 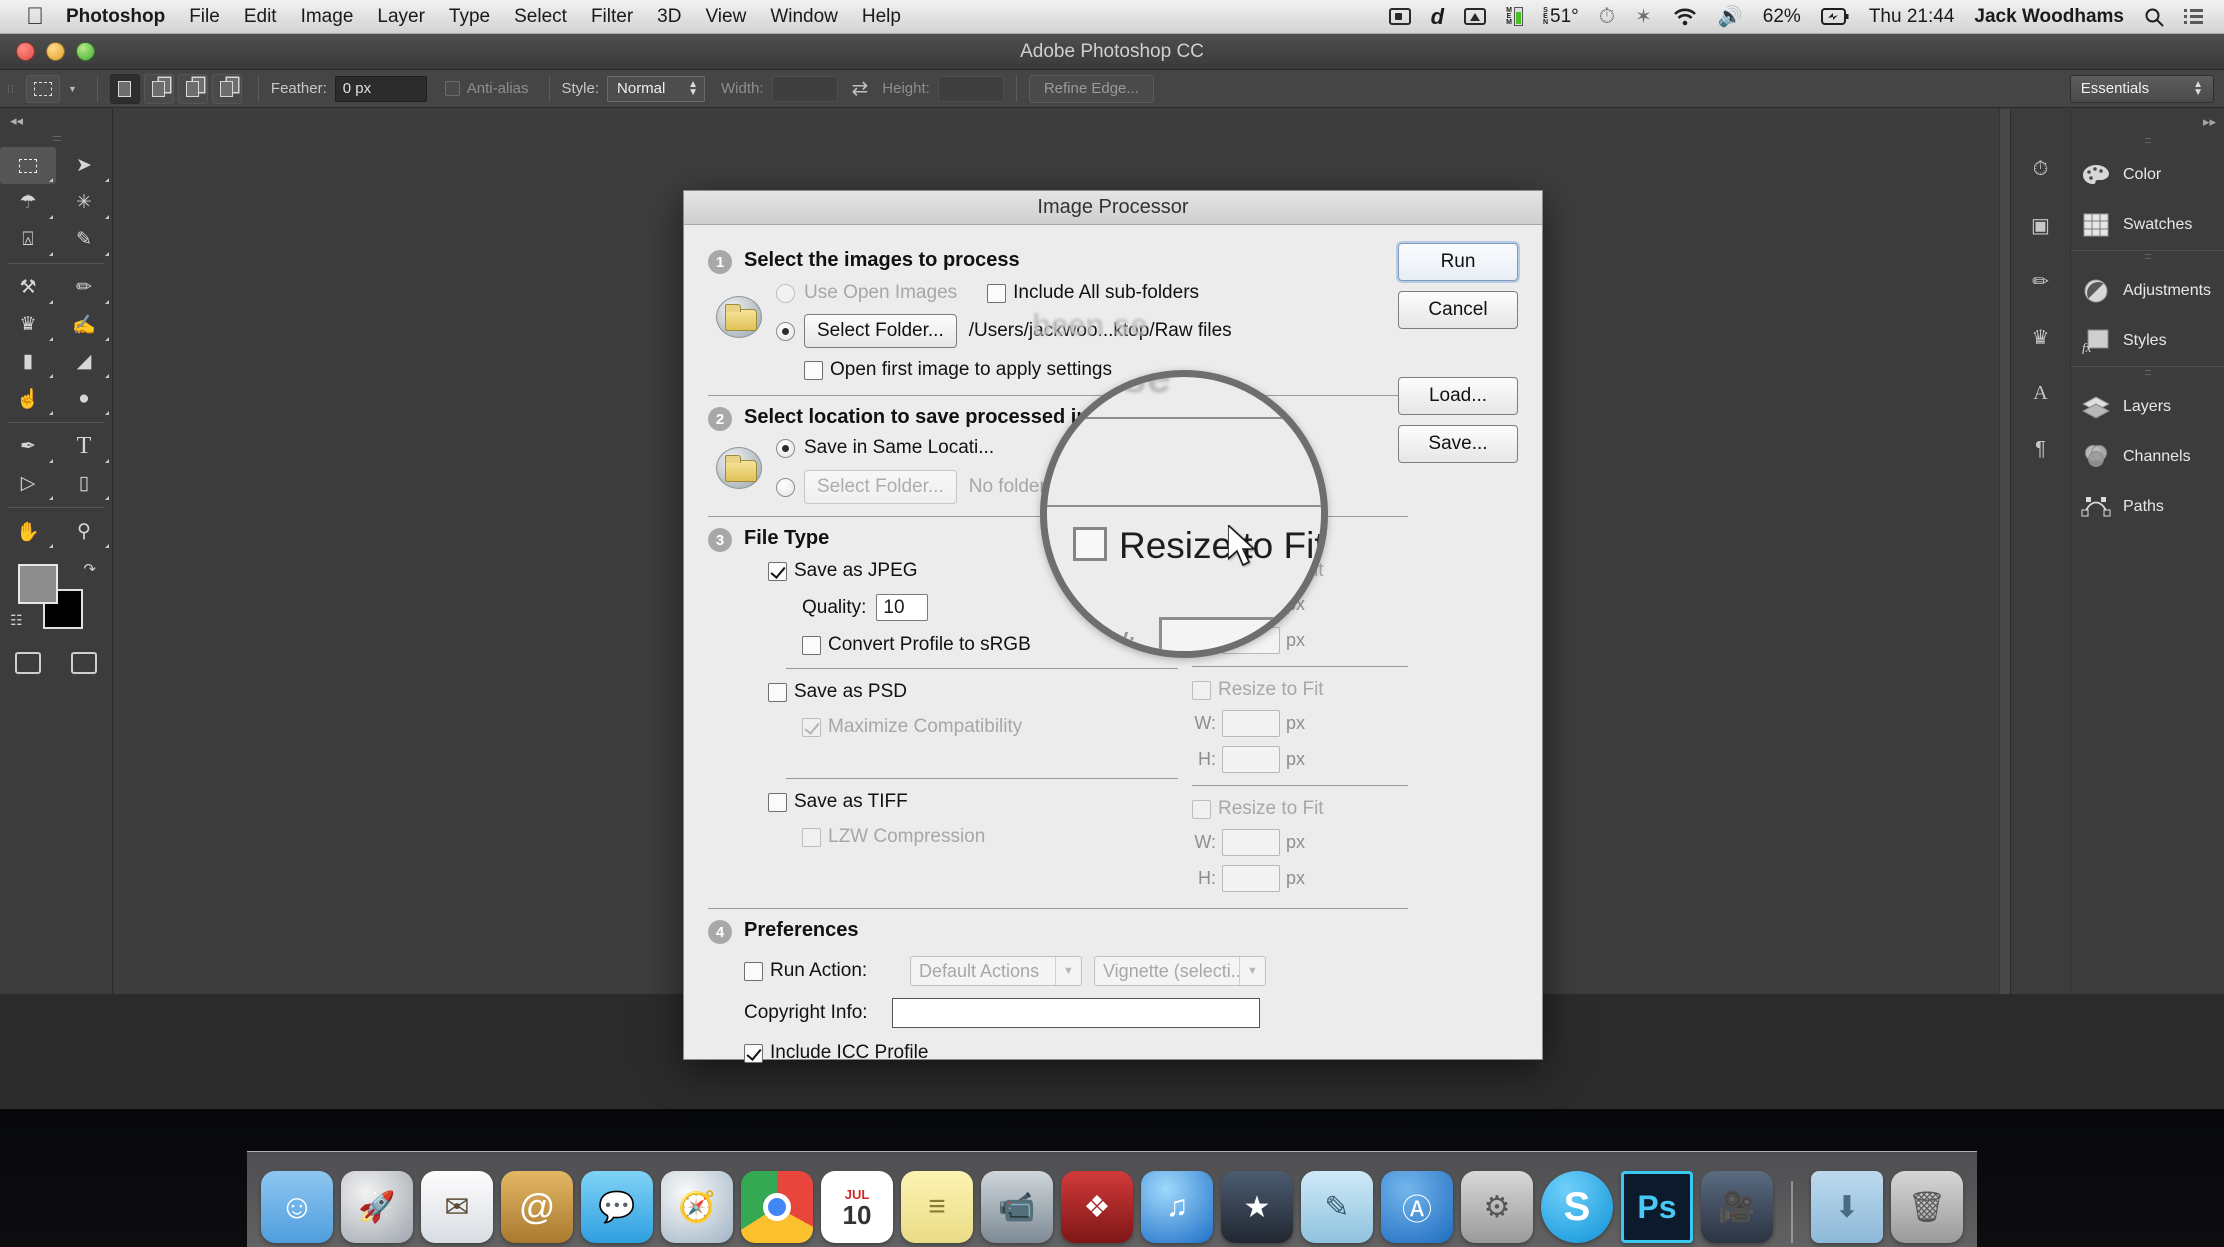 I want to click on dock-item-final-cut: 🎥, so click(x=1737, y=1207).